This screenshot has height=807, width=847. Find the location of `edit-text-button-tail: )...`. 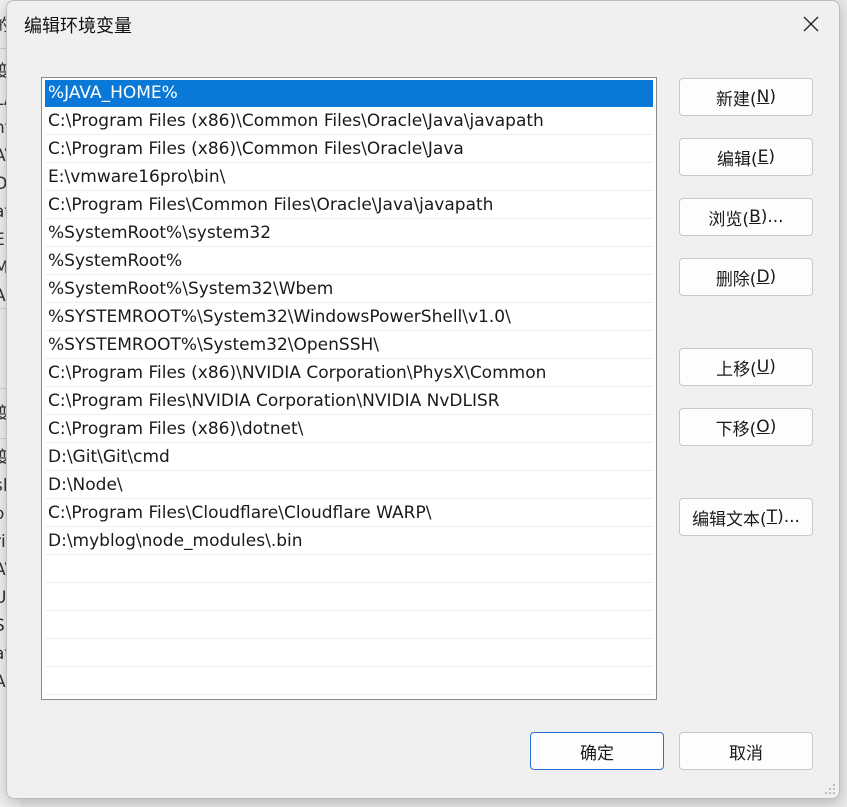

edit-text-button-tail: )... is located at coordinates (788, 517).